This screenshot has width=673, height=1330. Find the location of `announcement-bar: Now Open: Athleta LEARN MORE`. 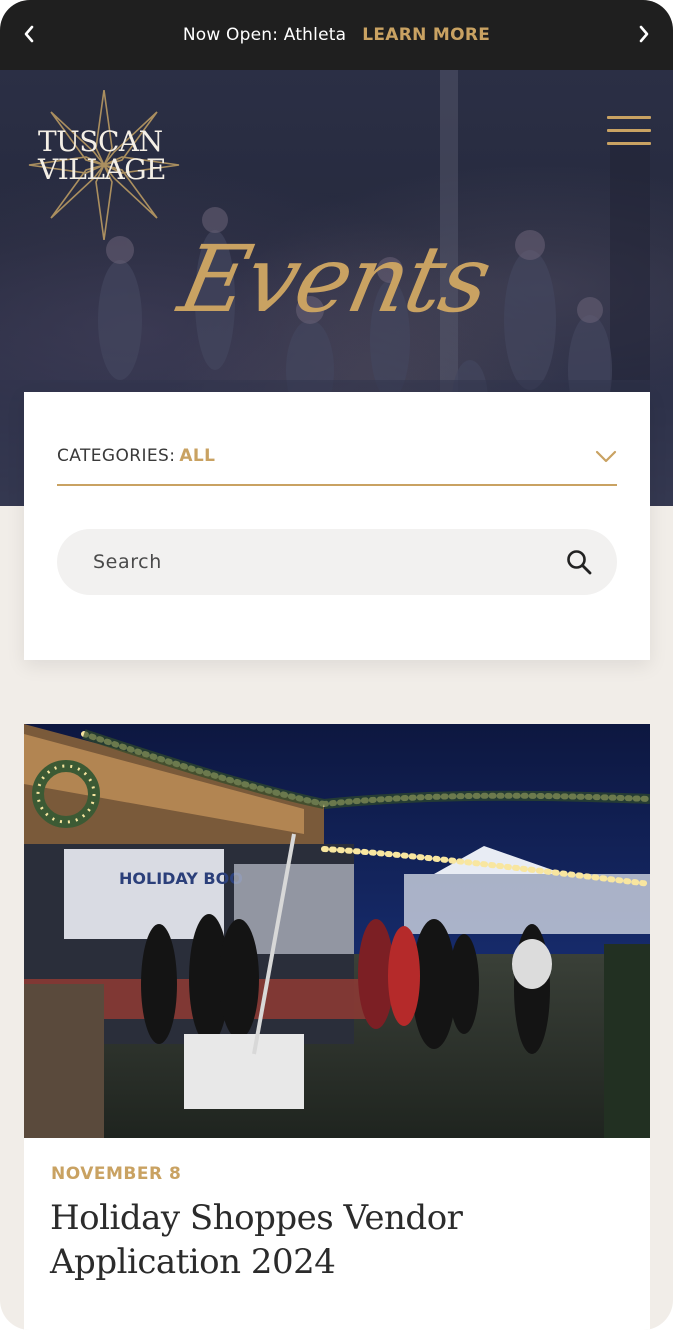

announcement-bar: Now Open: Athleta LEARN MORE is located at coordinates (336, 35).